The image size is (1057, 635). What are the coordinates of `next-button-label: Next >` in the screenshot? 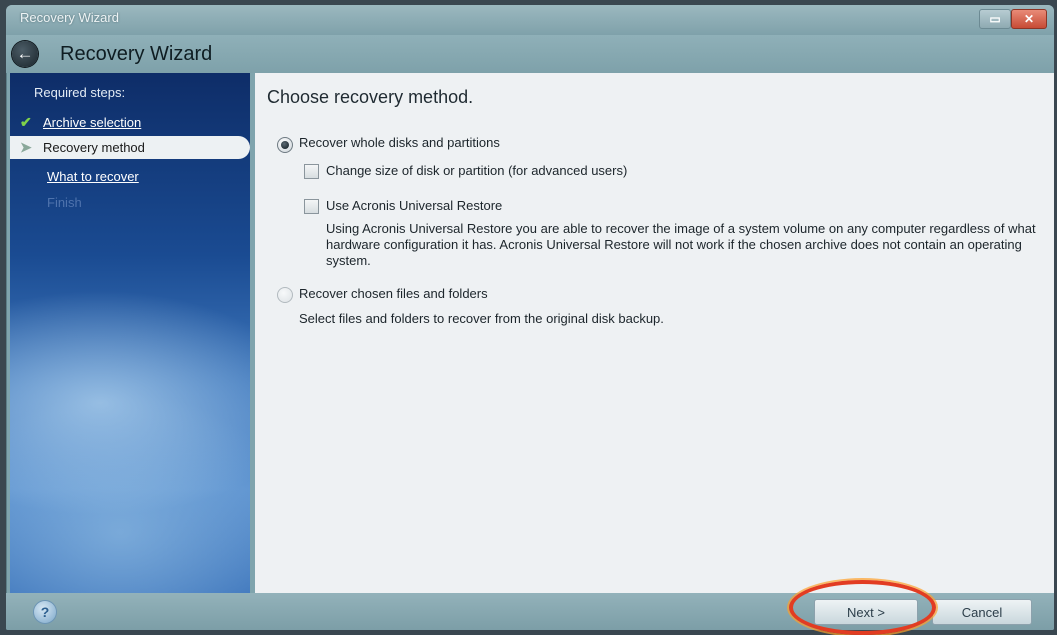 It's located at (866, 612).